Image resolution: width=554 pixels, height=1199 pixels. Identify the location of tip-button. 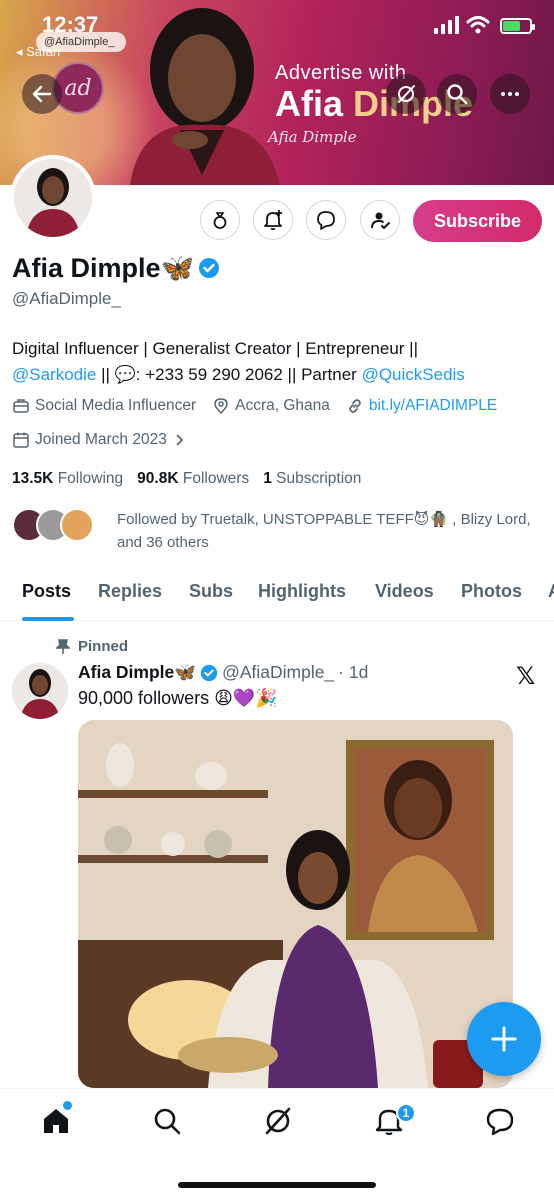
(220, 220).